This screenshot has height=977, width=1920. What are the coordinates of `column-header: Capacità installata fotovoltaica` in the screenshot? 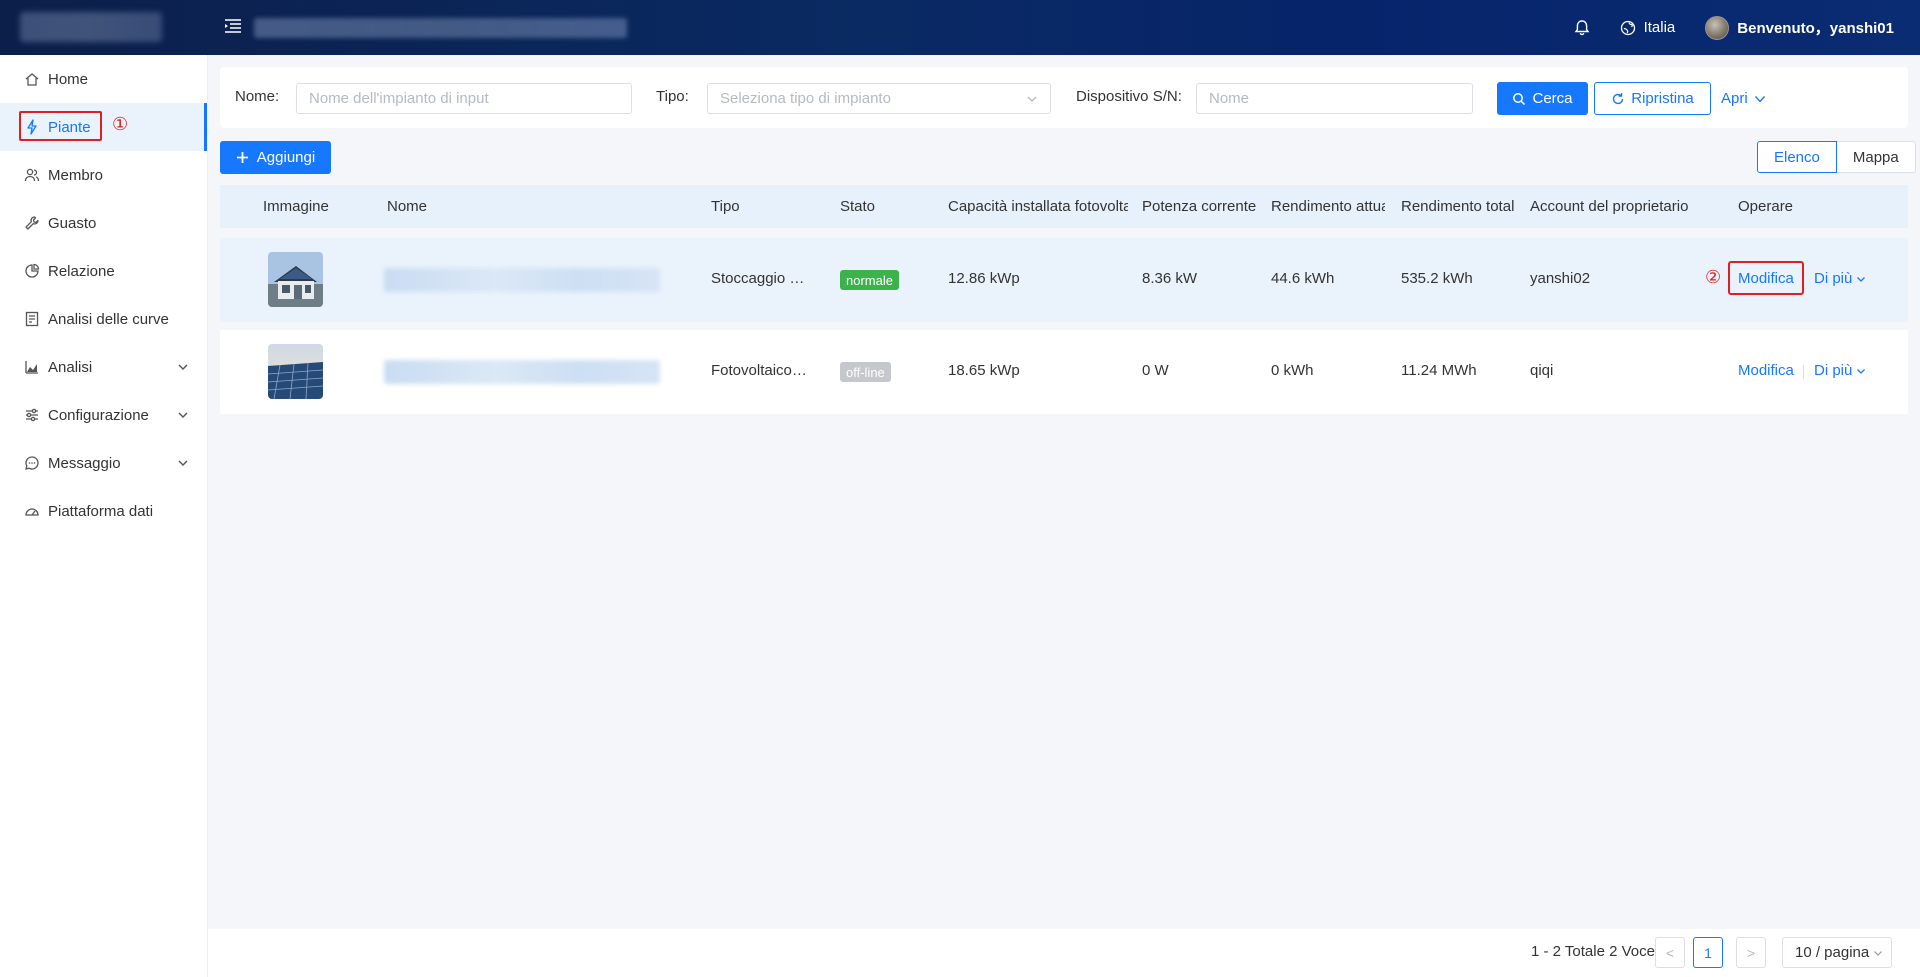 It's located at (1038, 206).